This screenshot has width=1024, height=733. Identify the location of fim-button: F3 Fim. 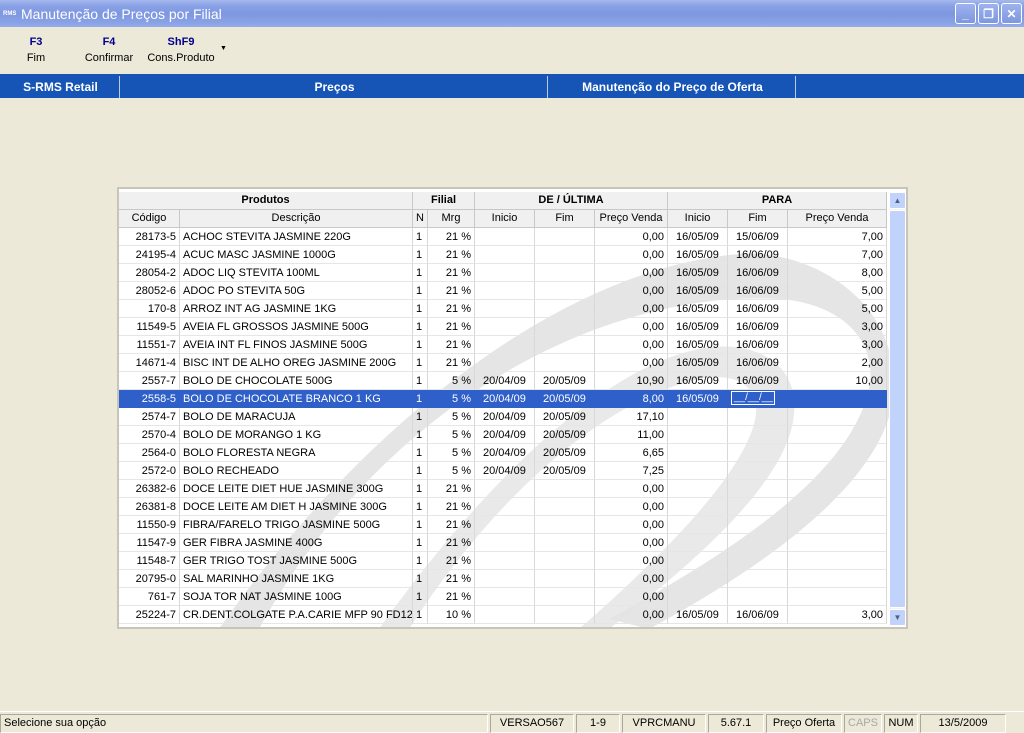
(36, 50).